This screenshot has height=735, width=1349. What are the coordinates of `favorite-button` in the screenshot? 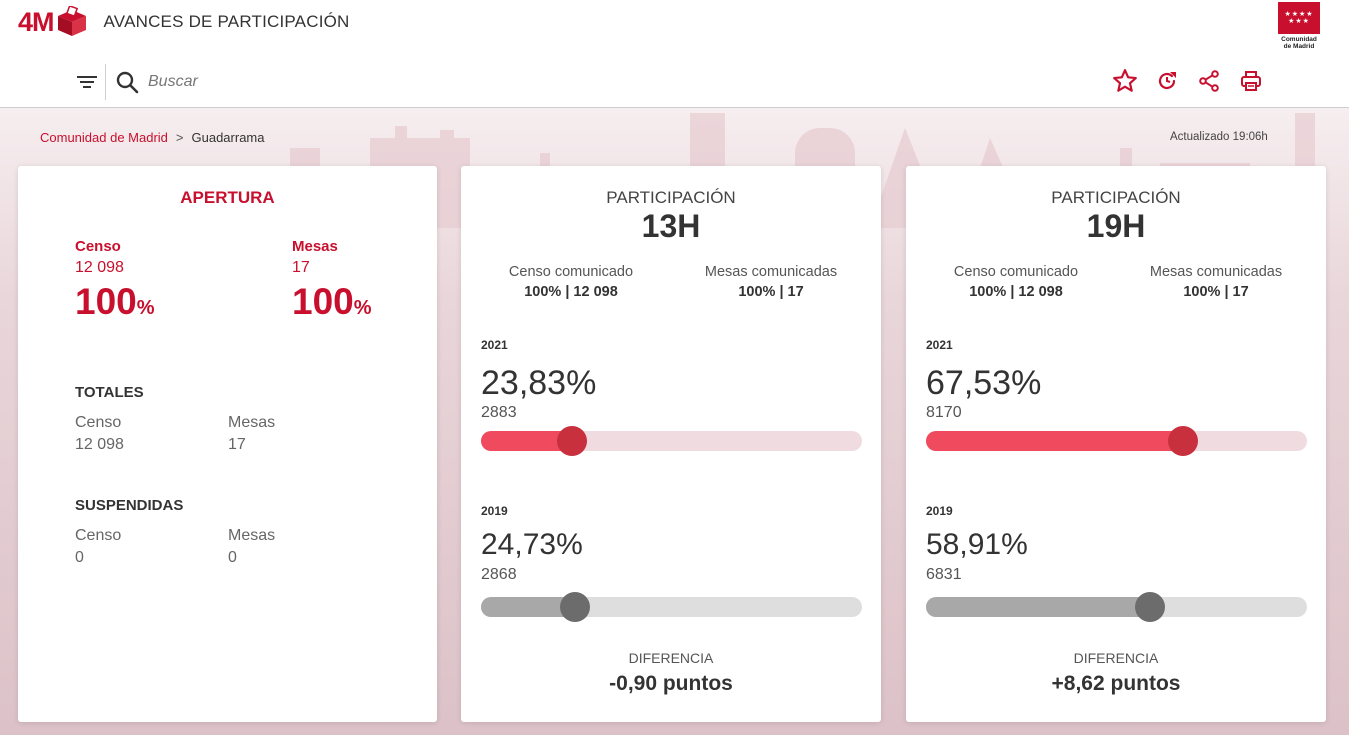 It's located at (1125, 81).